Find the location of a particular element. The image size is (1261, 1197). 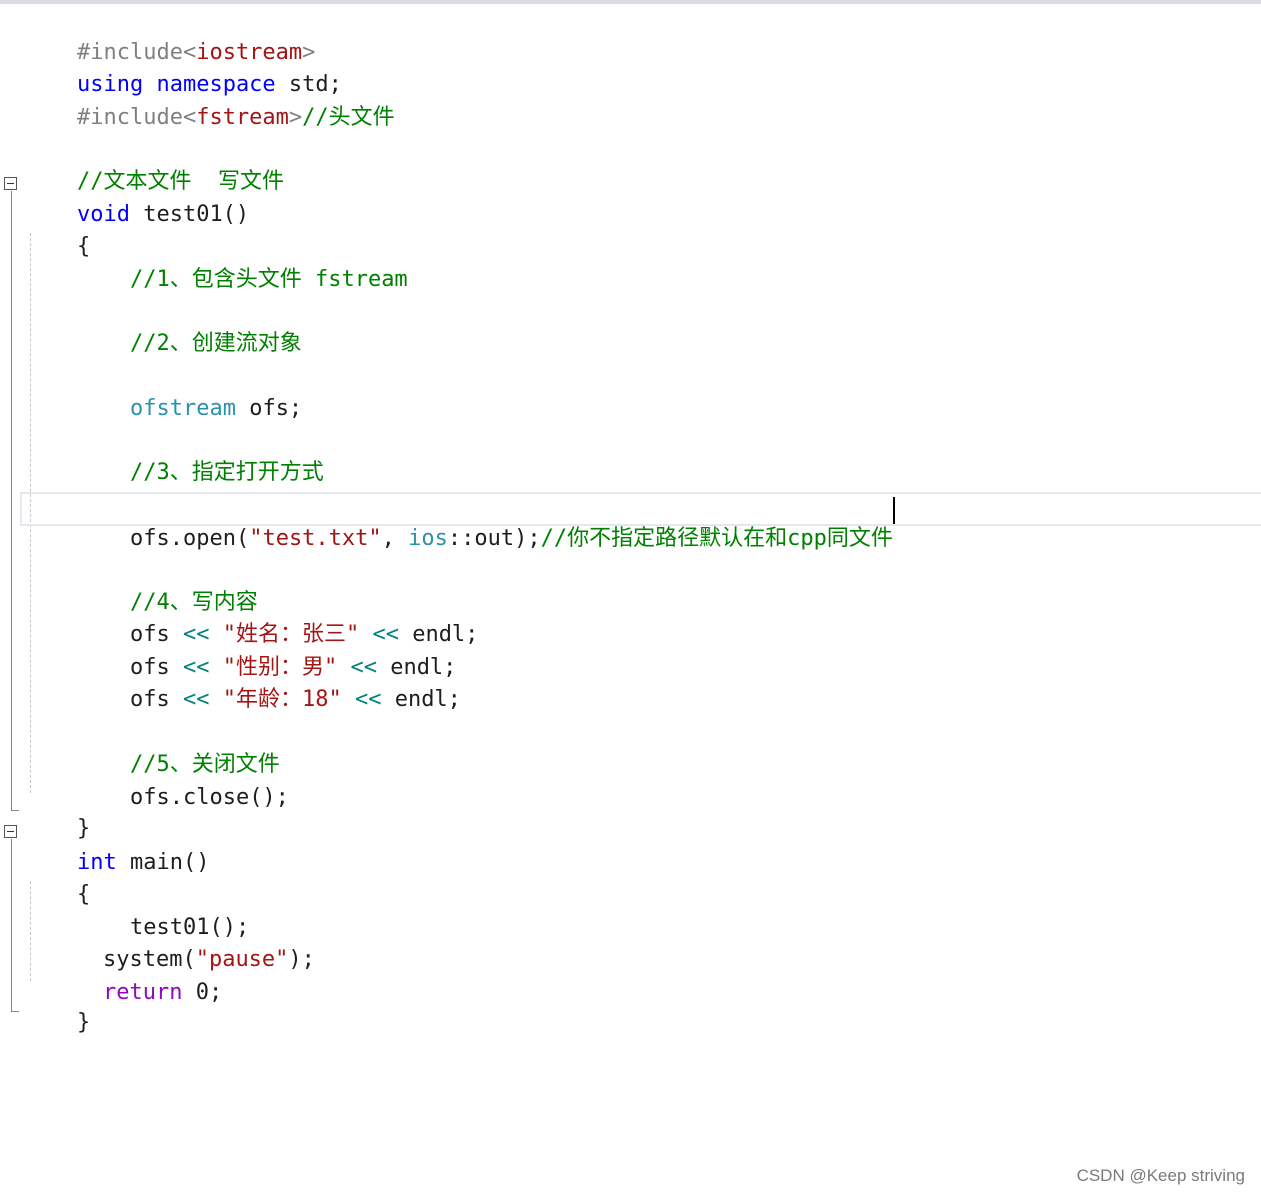

code-line-28: test01(); is located at coordinates (163, 910).